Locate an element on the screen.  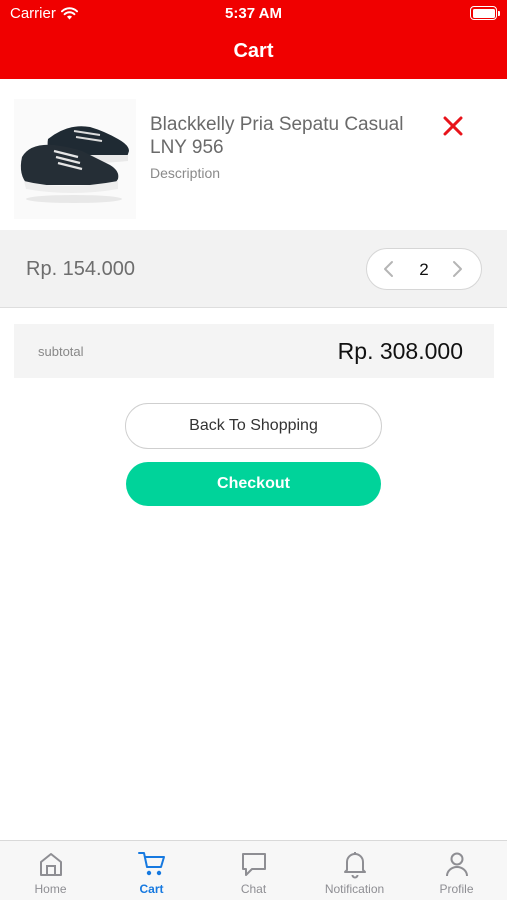
user-icon is located at coordinates (456, 864).